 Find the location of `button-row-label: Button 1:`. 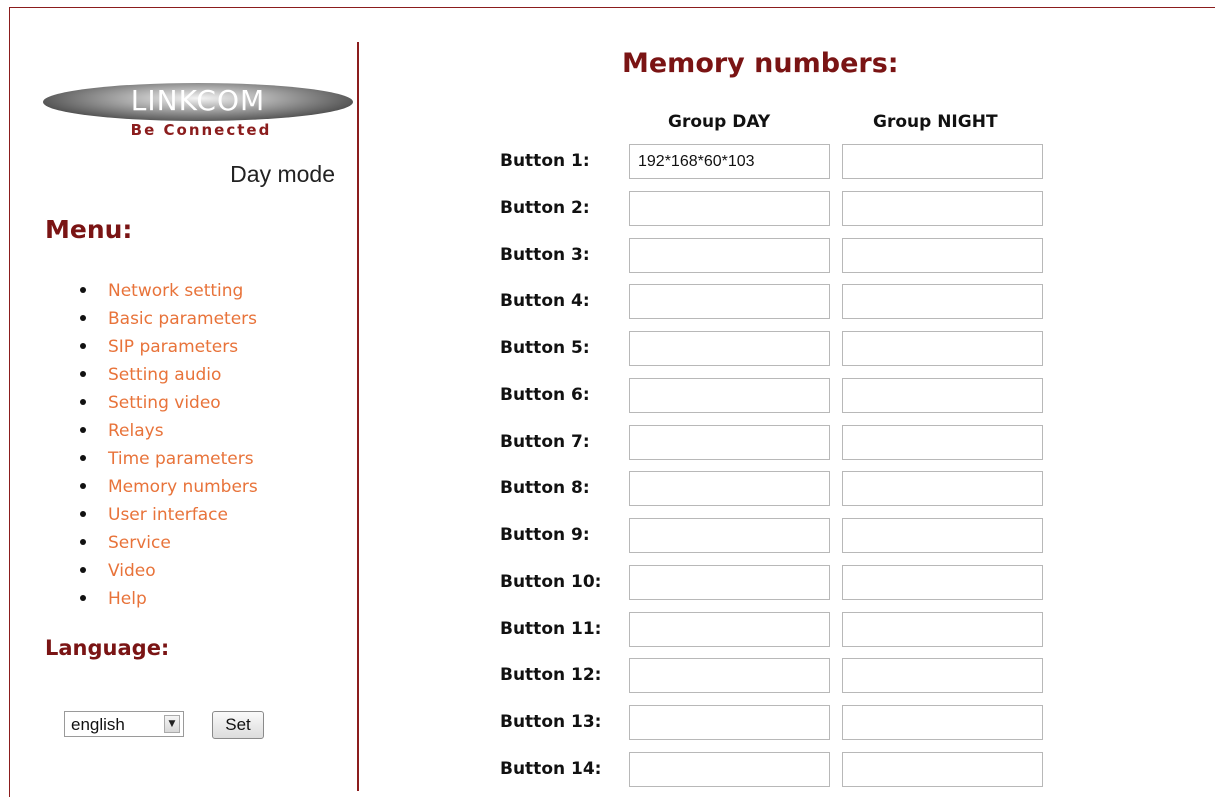

button-row-label: Button 1: is located at coordinates (545, 161).